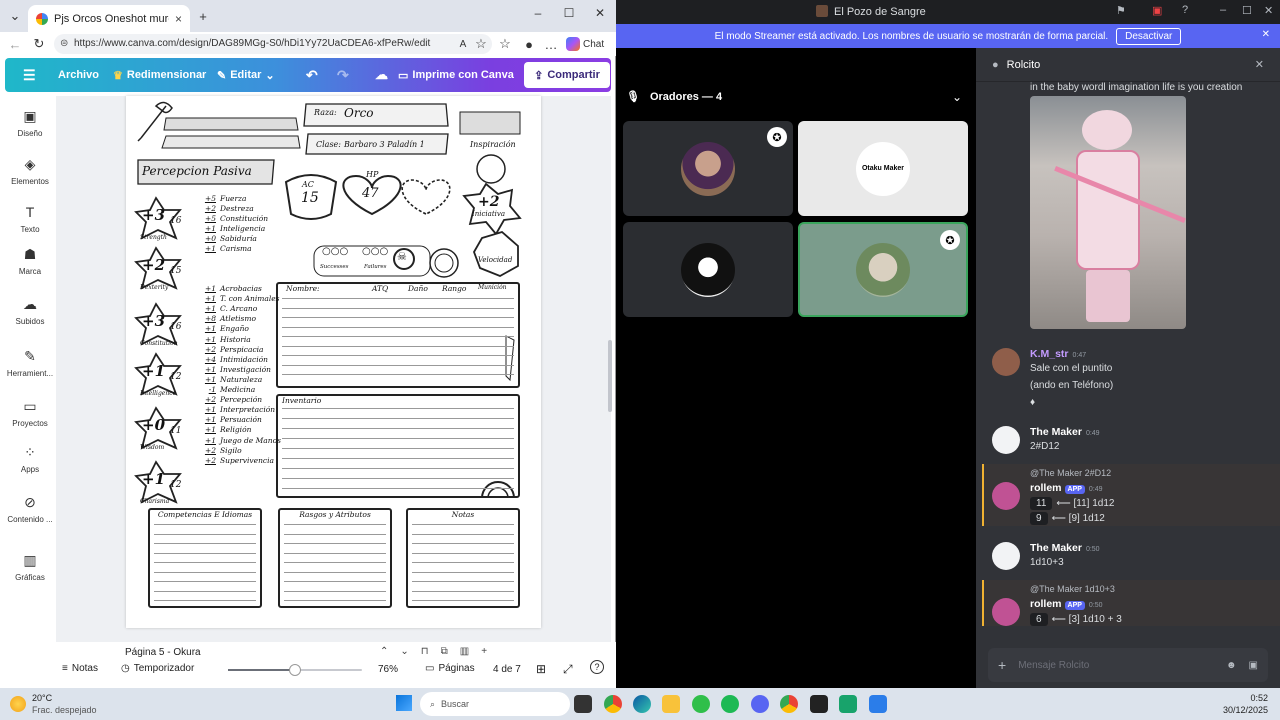 The image size is (1280, 720). Describe the element at coordinates (567, 75) in the screenshot. I see `share-button: ⇪ Compartir` at that location.